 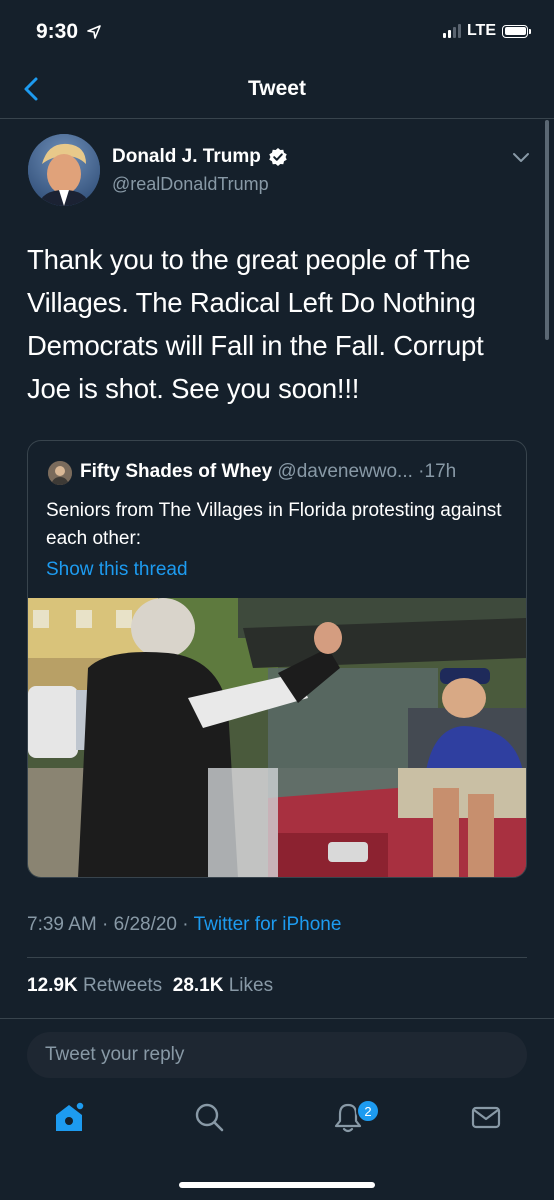 I want to click on quoted-avatar-image, so click(x=60, y=473).